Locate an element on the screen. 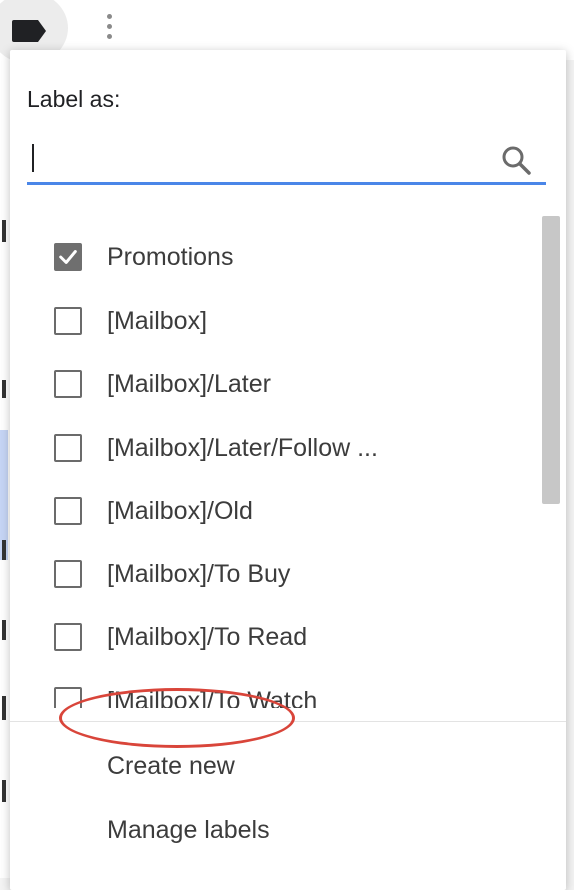 This screenshot has height=890, width=574. list-item-label: [Mailbox]/Old is located at coordinates (180, 510).